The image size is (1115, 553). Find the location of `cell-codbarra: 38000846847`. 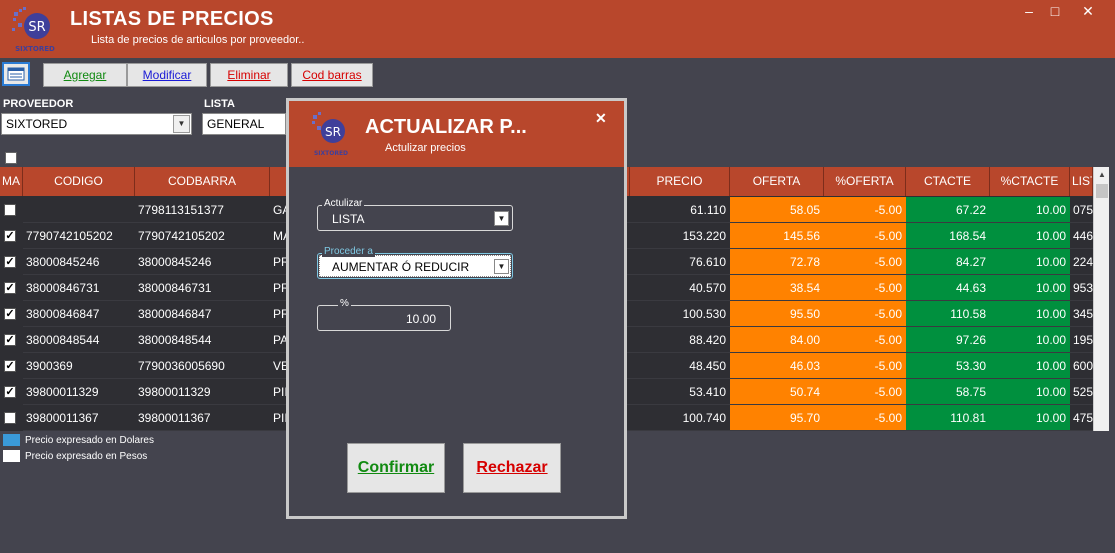

cell-codbarra: 38000846847 is located at coordinates (202, 314).